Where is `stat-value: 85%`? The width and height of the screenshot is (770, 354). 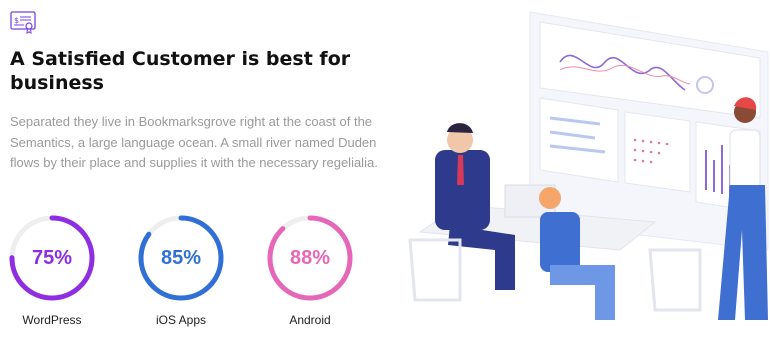 stat-value: 85% is located at coordinates (181, 257).